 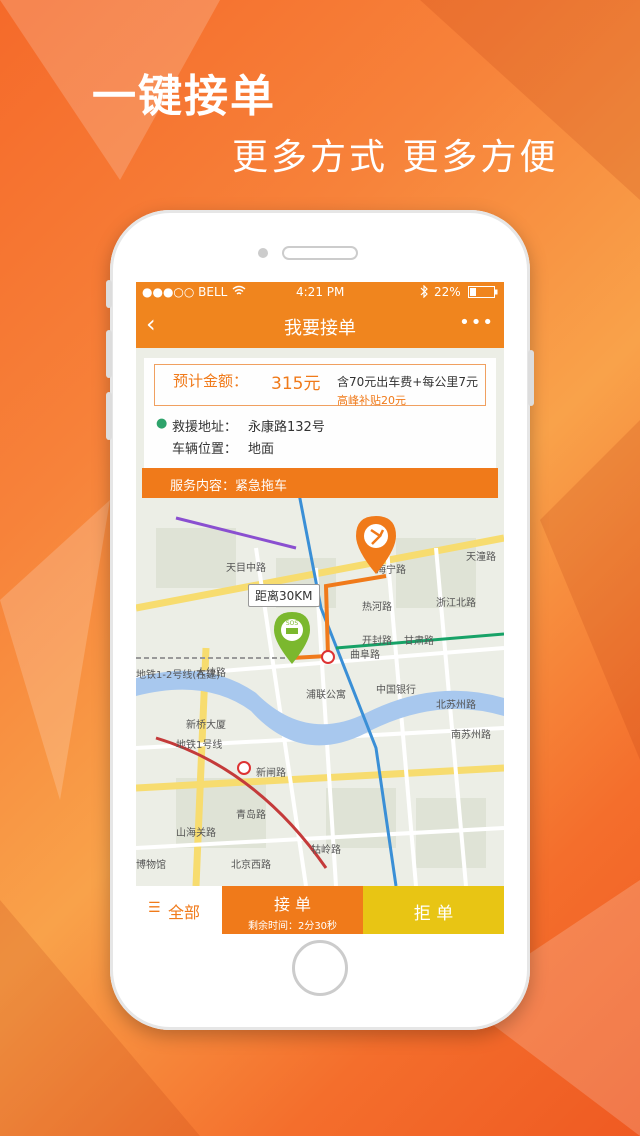 I want to click on service-bar: 服务内容：紧急拖车, so click(x=320, y=483).